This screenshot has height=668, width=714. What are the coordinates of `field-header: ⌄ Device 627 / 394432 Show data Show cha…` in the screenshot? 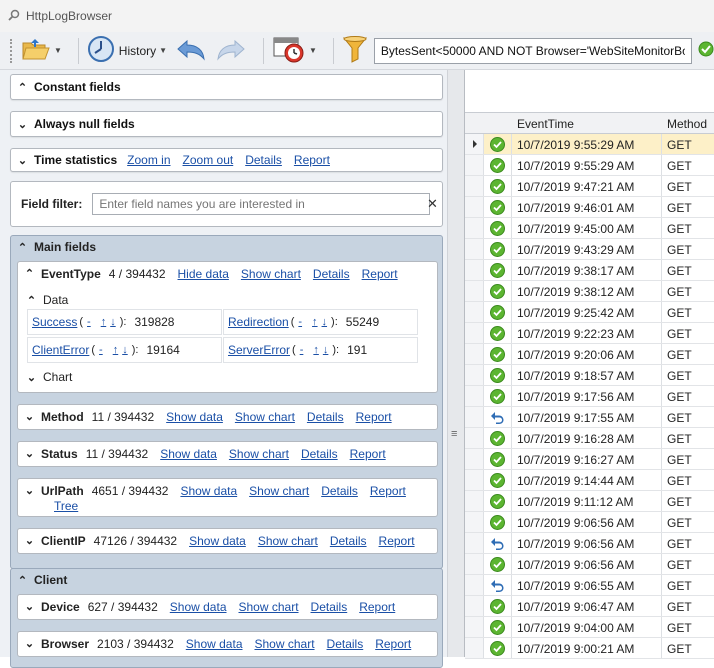 It's located at (227, 606).